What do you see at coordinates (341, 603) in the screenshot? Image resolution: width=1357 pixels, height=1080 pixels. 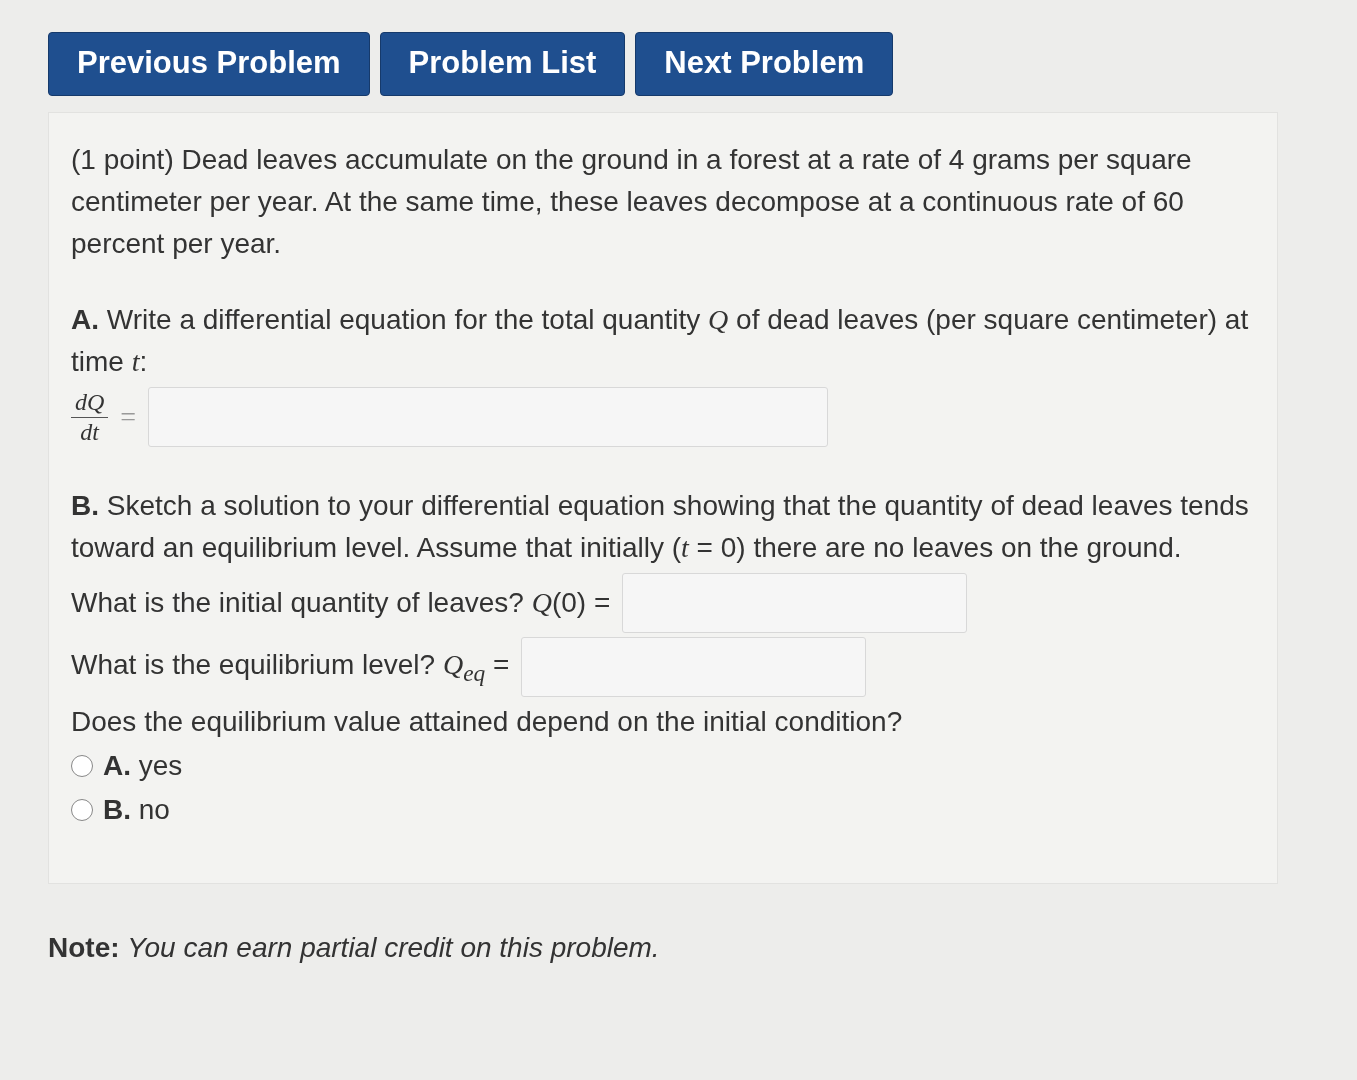 I see `question-text: What is the initial quantity of leaves? Q(0) =` at bounding box center [341, 603].